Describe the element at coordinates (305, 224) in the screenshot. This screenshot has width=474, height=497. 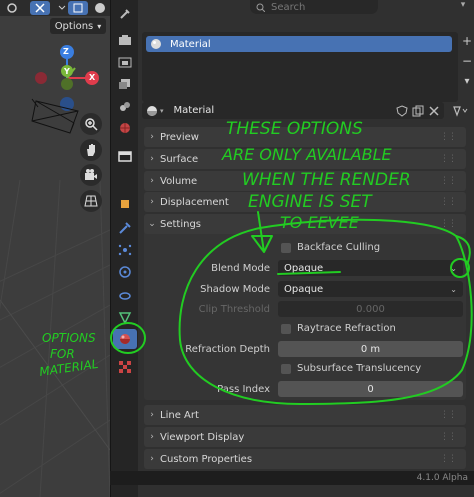
I see `panel-settings: ⌄ Settings ⋮⋮` at that location.